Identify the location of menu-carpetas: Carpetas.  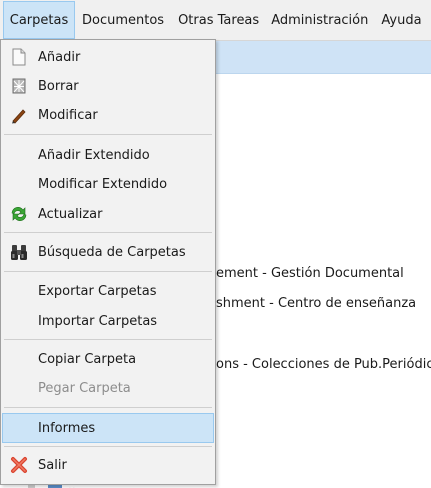
(39, 20).